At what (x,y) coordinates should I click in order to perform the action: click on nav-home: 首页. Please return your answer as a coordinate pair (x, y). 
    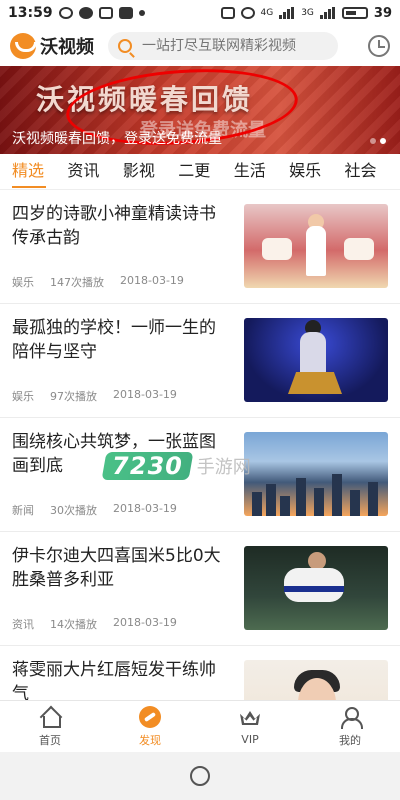
    Looking at the image, I should click on (50, 726).